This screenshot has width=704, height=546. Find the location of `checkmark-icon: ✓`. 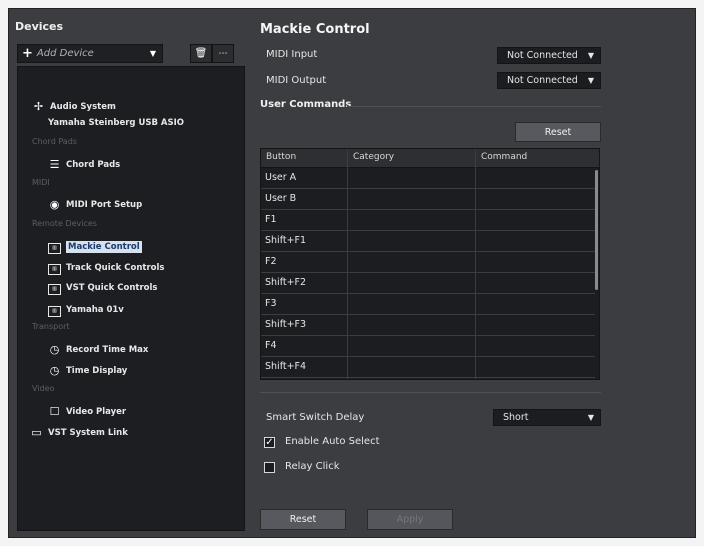

checkmark-icon: ✓ is located at coordinates (269, 442).